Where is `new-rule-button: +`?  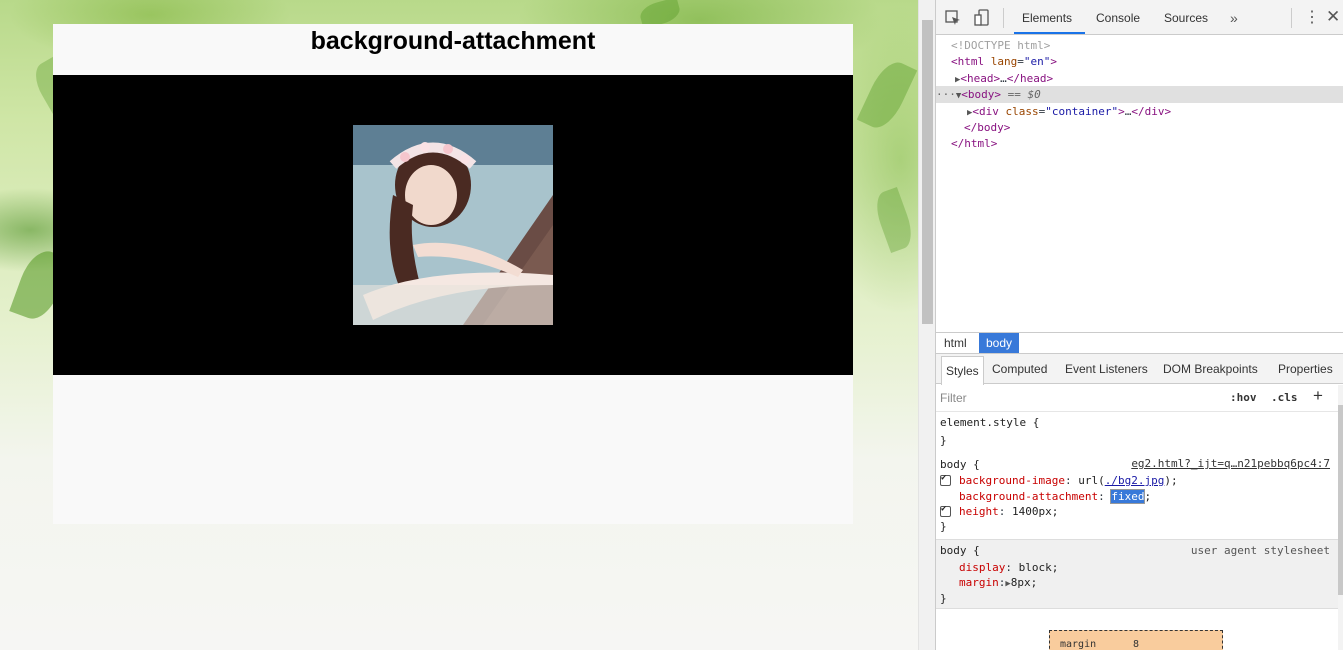 new-rule-button: + is located at coordinates (1318, 396).